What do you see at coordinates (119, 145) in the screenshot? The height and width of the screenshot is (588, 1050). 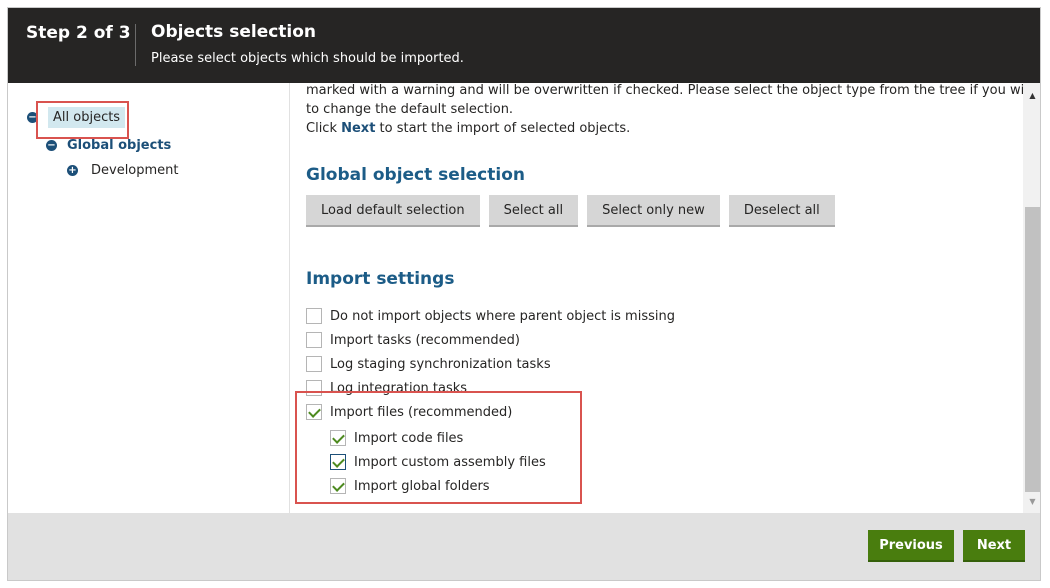 I see `tree-node-label: Global objects` at bounding box center [119, 145].